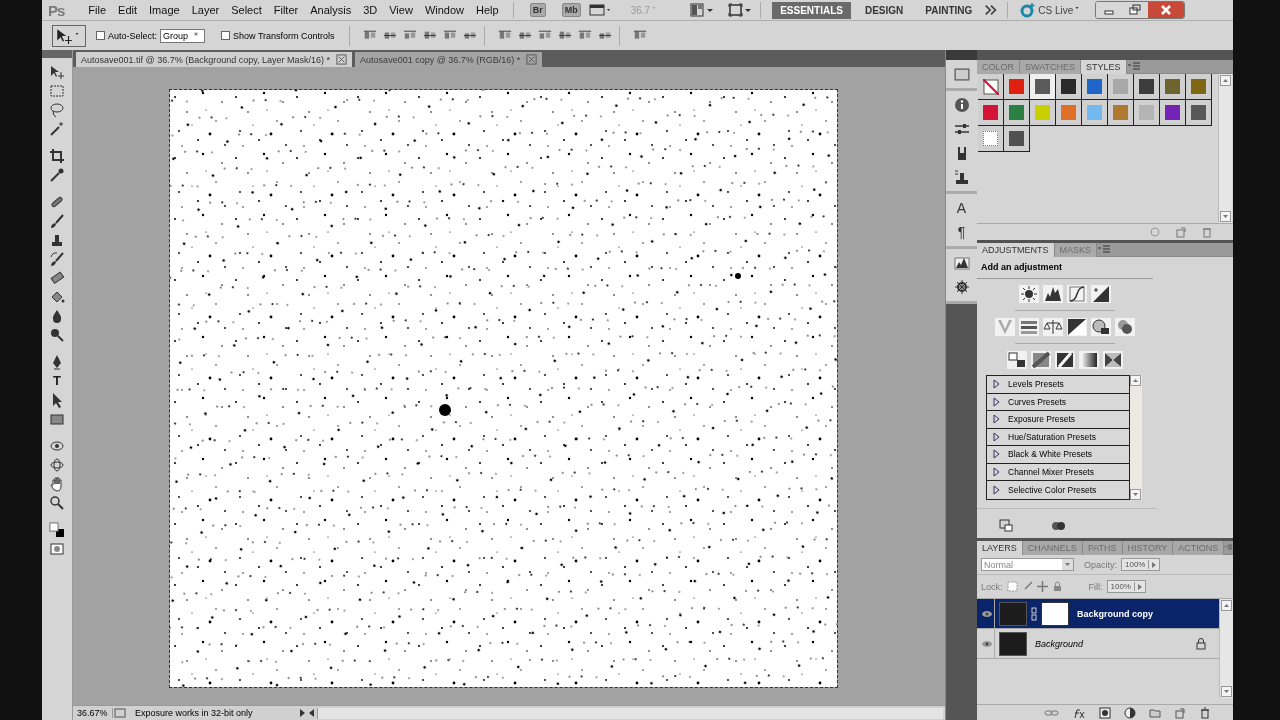 Image resolution: width=1280 pixels, height=720 pixels. What do you see at coordinates (133, 35) in the screenshot?
I see `checkbox-label: Auto-Select:` at bounding box center [133, 35].